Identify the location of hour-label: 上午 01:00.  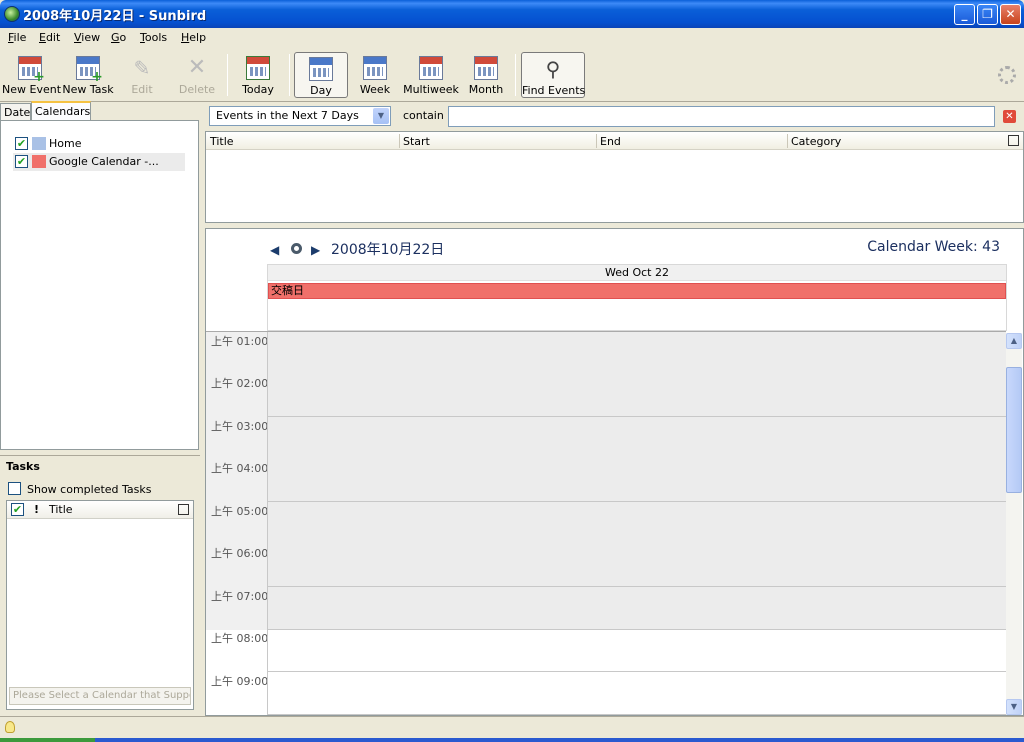
(240, 341).